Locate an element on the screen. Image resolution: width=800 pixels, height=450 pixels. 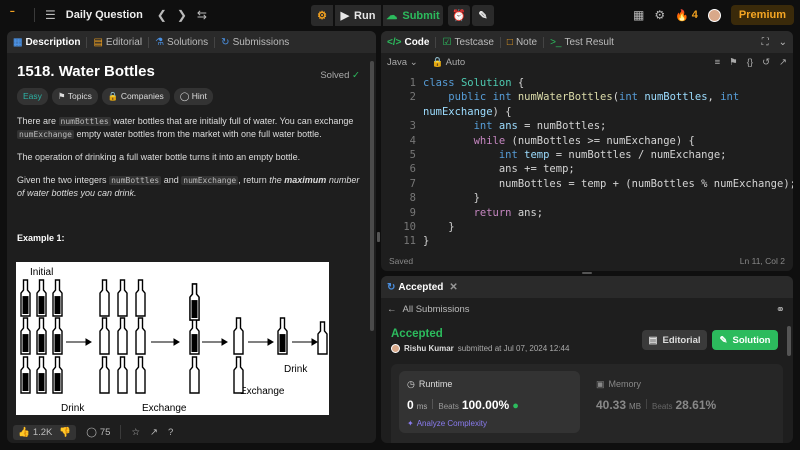
tab-test-result: >_ Test Result is located at coordinates (582, 42).